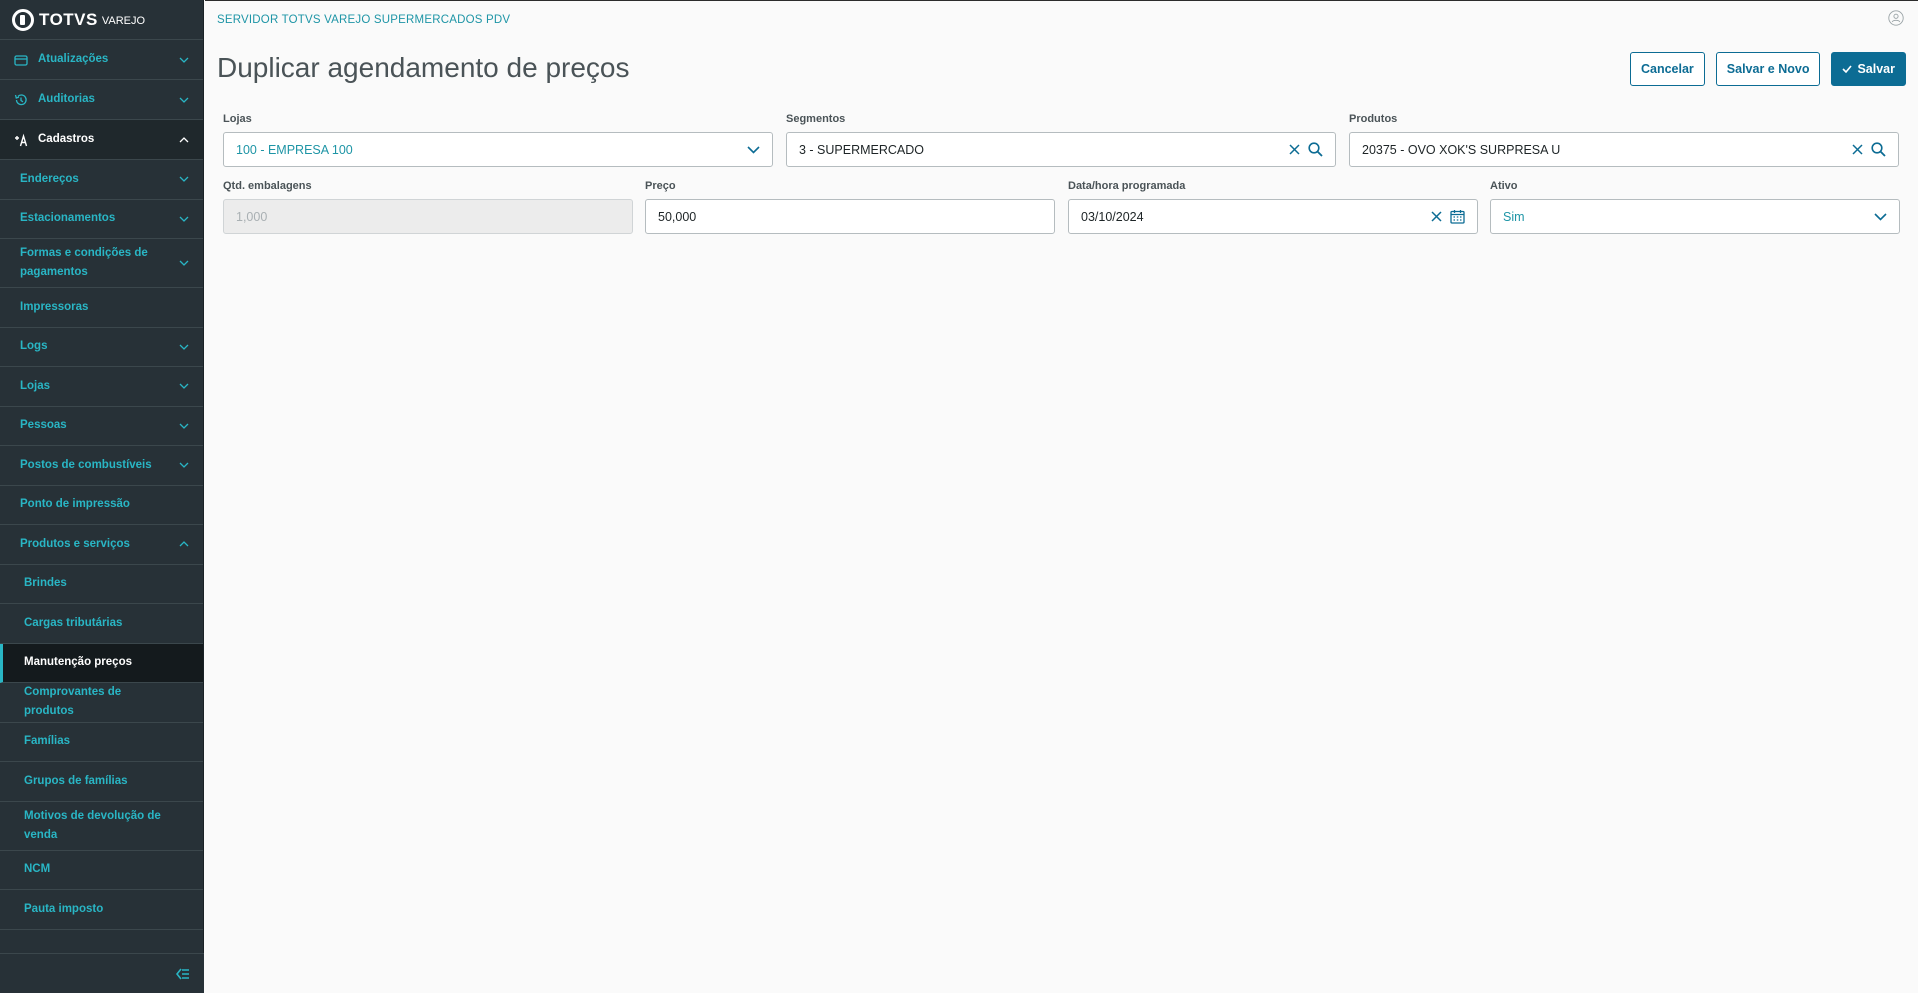  Describe the element at coordinates (101, 180) in the screenshot. I see `sidebar-item-enderecos: Endereços` at that location.